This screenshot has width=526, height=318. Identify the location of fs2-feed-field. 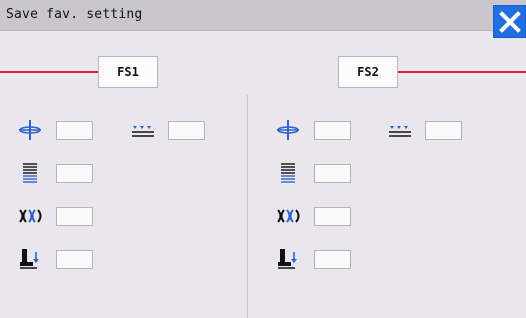
(443, 130).